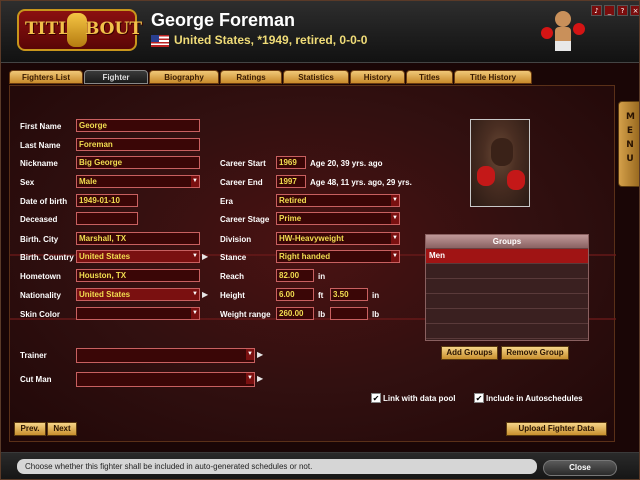  Describe the element at coordinates (349, 313) in the screenshot. I see `weight-max-field` at that location.